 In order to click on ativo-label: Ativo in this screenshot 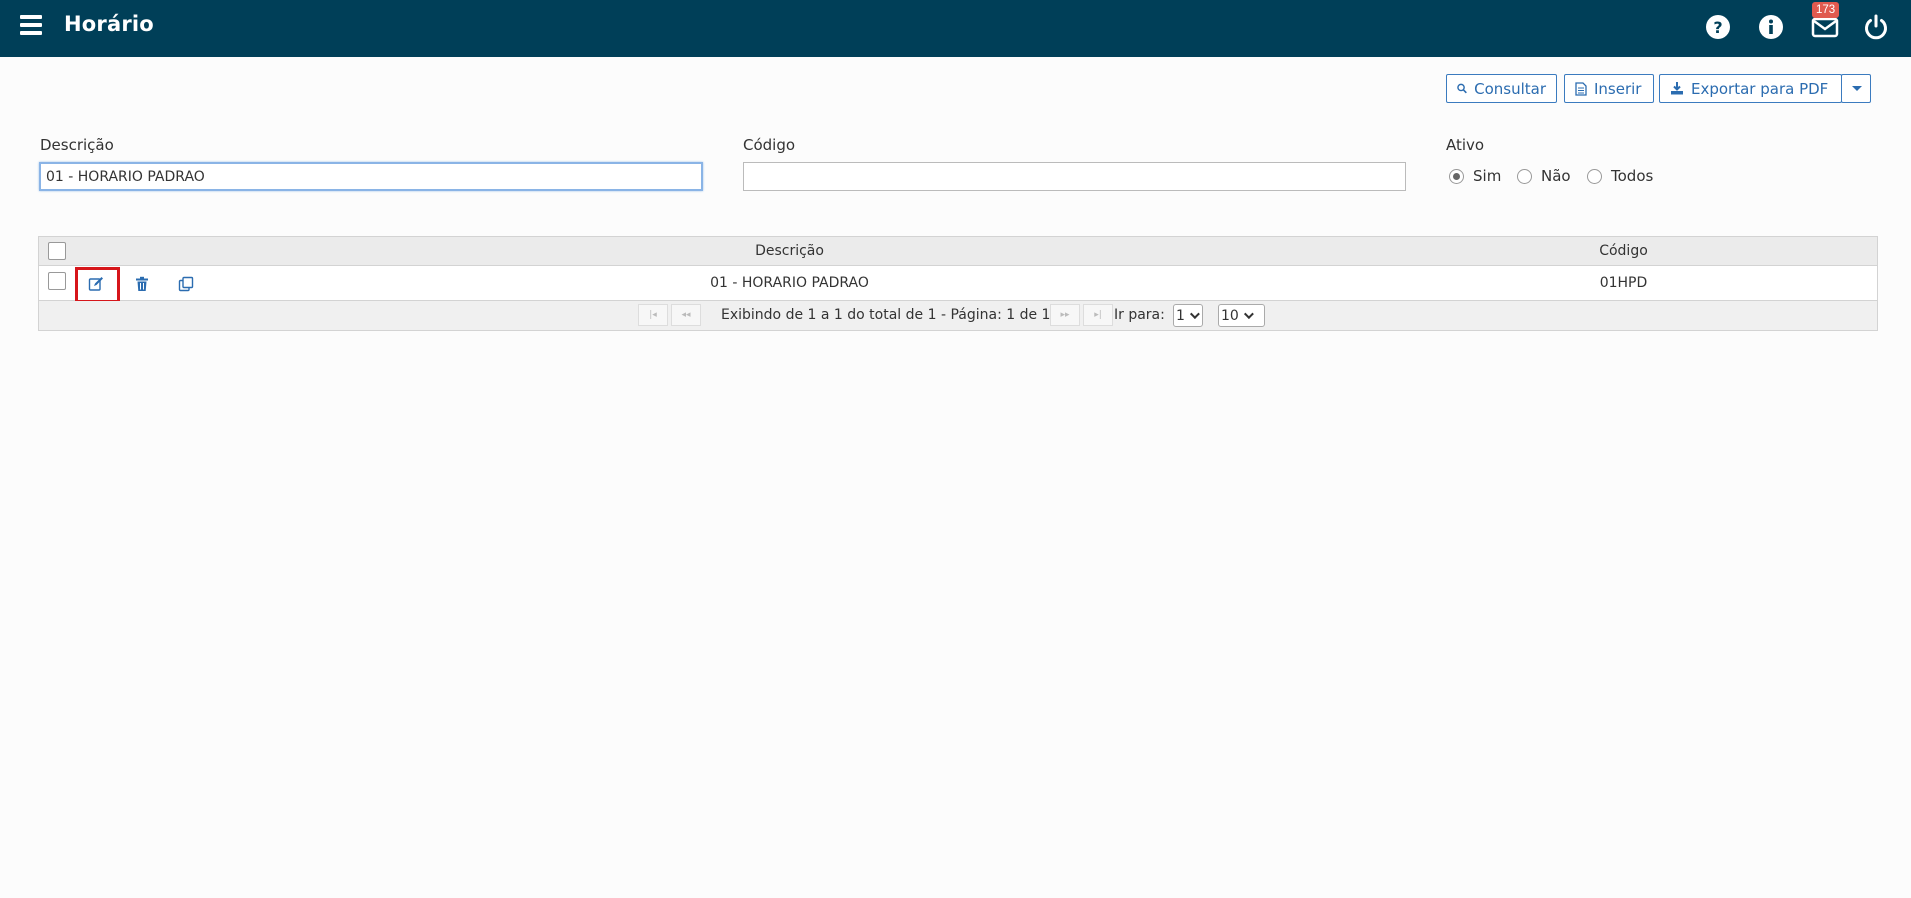, I will do `click(1465, 145)`.